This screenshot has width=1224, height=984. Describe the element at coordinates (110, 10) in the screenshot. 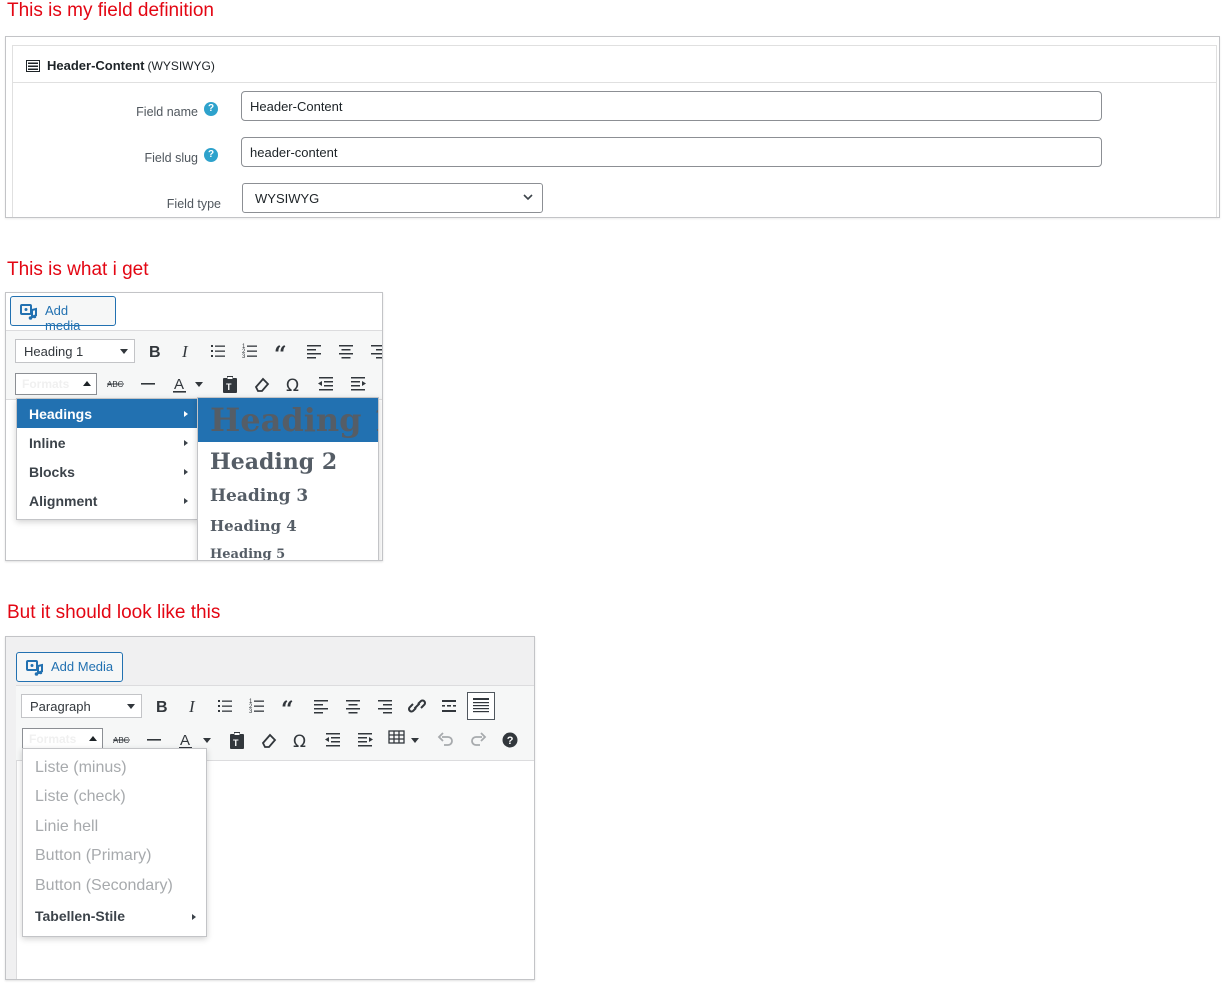

I see `caption-field-definition: This is my field definition` at that location.